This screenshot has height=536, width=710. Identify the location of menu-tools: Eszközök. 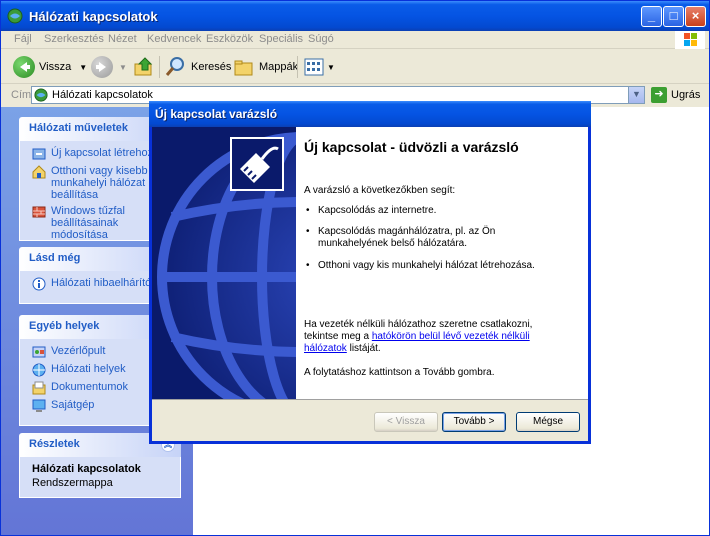
(229, 39).